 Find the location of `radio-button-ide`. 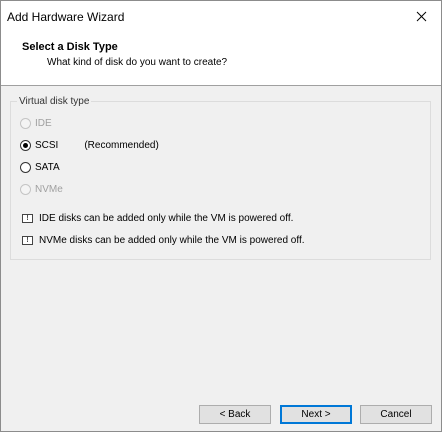

radio-button-ide is located at coordinates (25, 123).